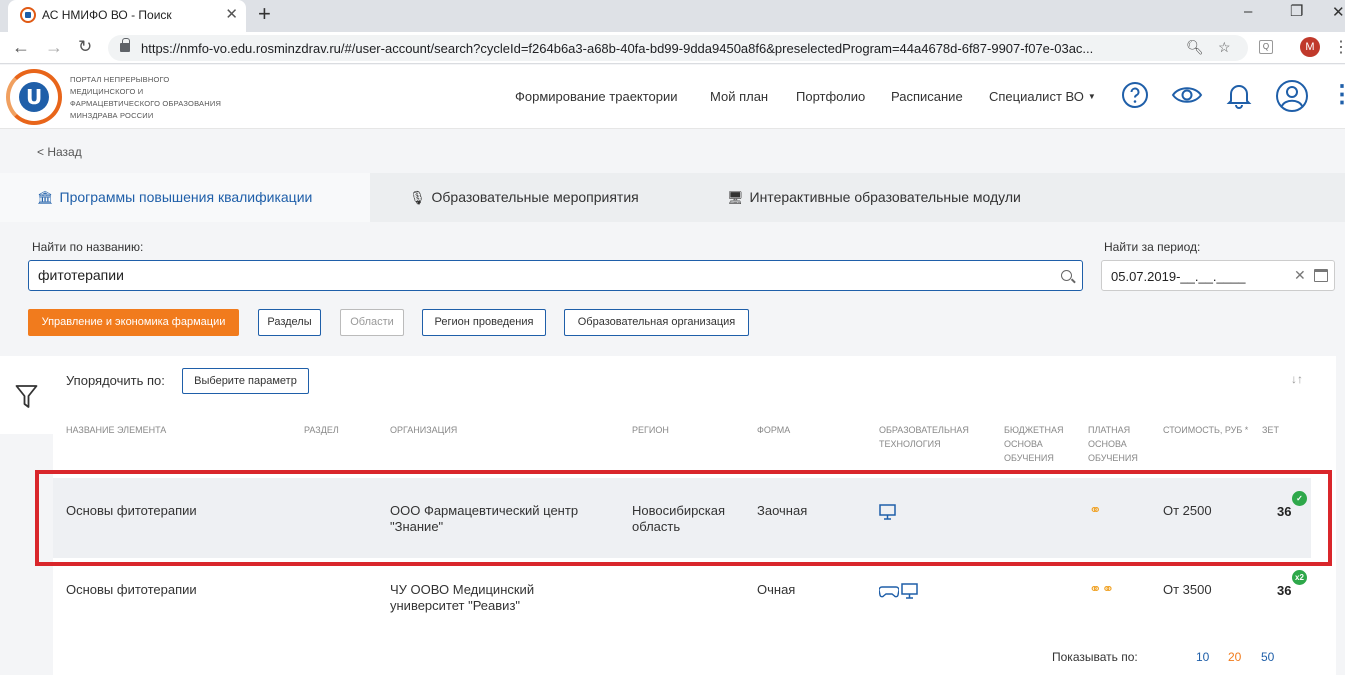 Image resolution: width=1345 pixels, height=675 pixels. What do you see at coordinates (85, 47) in the screenshot?
I see `reload-icon: ↻` at bounding box center [85, 47].